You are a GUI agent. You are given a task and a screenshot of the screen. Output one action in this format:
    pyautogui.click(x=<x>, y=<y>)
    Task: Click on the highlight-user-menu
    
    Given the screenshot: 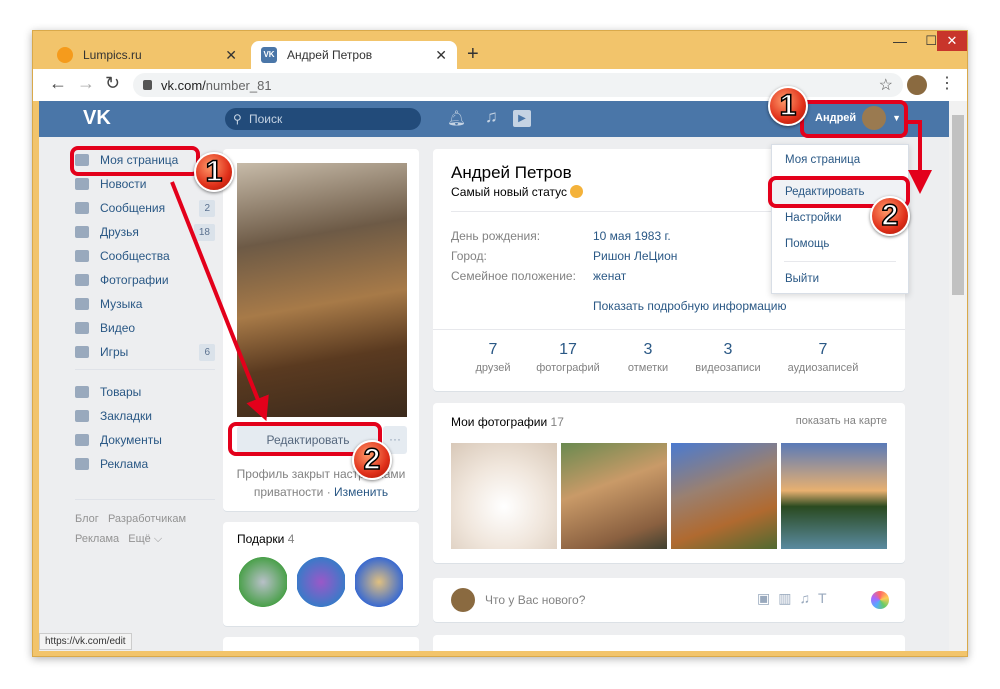 What is the action you would take?
    pyautogui.click(x=854, y=119)
    